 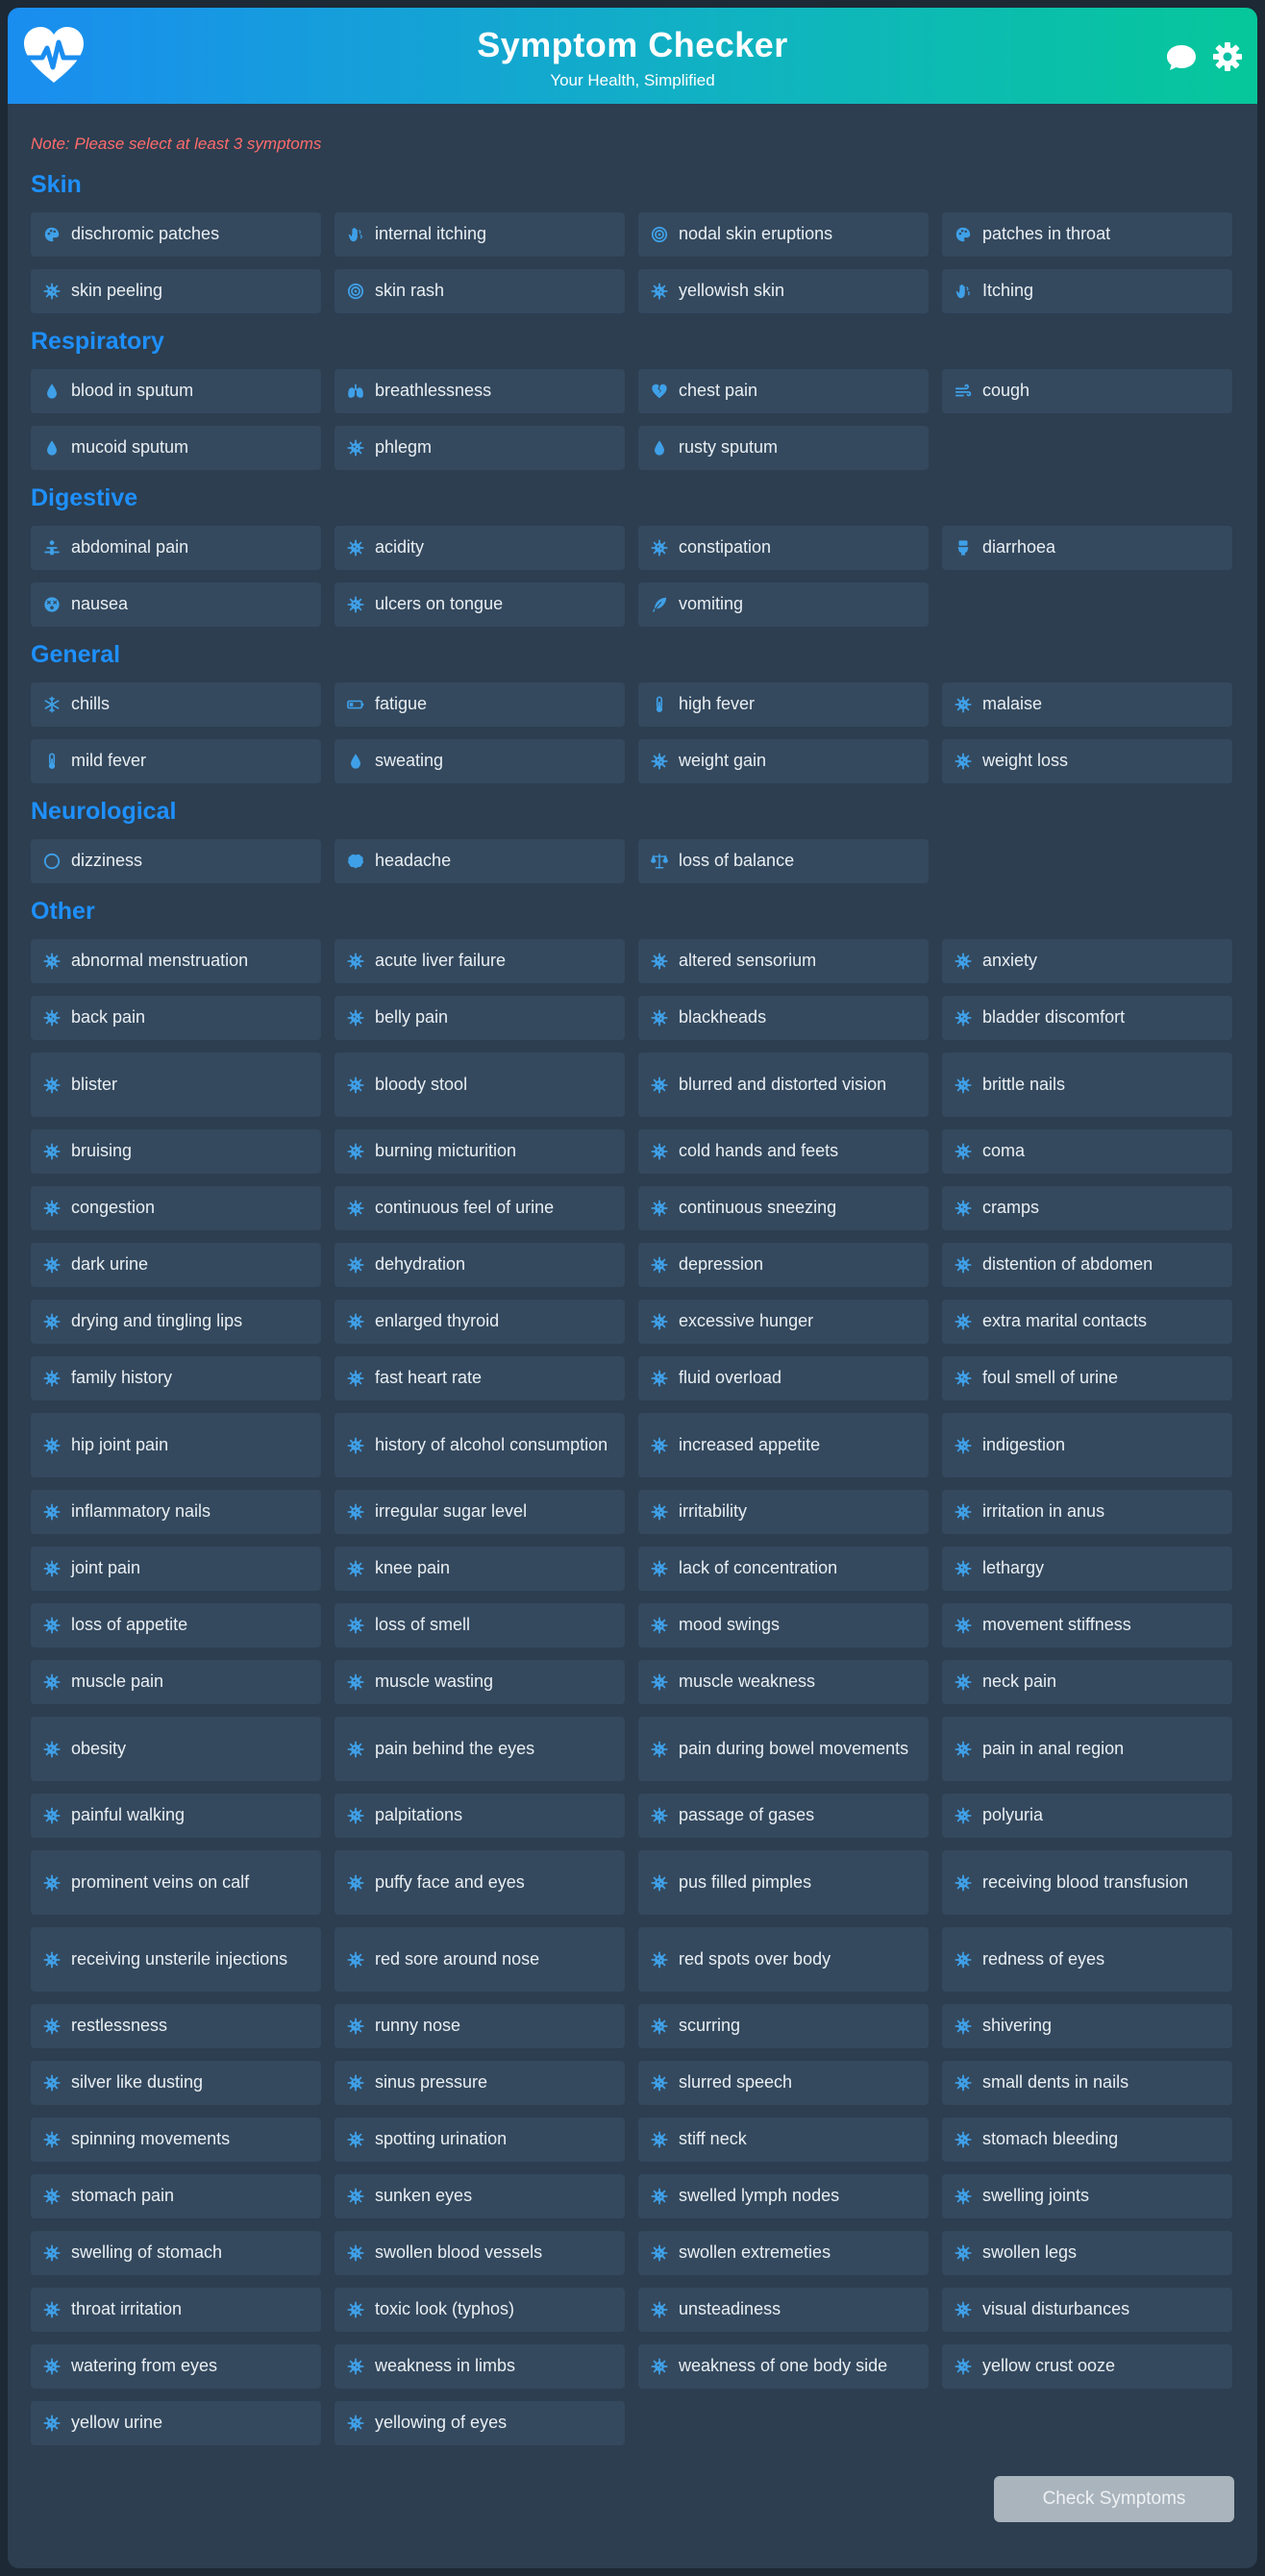 I want to click on symptom-option-back-pain: back pain, so click(x=176, y=1018).